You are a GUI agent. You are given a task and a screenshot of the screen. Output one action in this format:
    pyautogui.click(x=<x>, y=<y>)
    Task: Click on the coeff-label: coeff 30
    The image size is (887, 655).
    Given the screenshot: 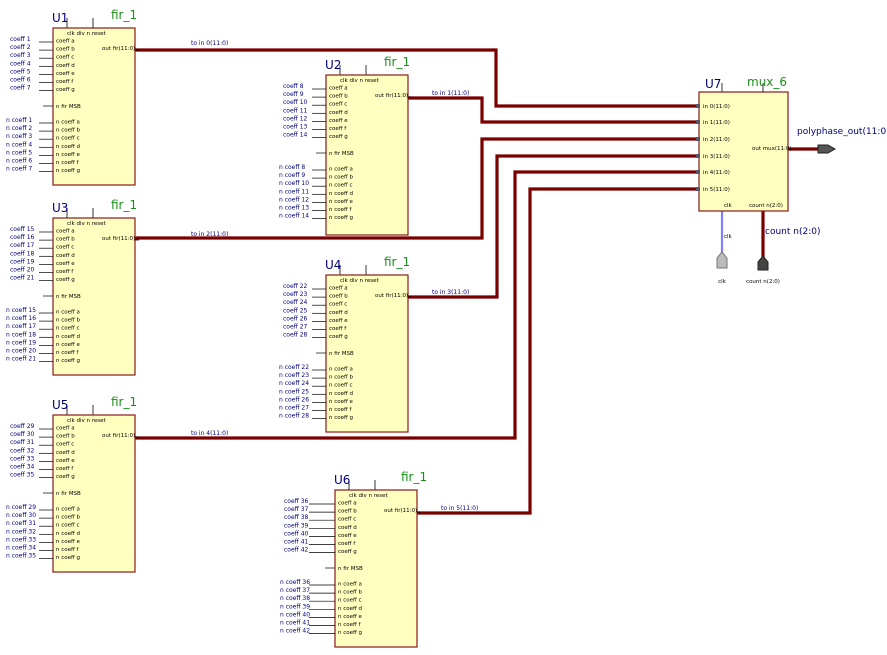 What is the action you would take?
    pyautogui.click(x=22, y=434)
    